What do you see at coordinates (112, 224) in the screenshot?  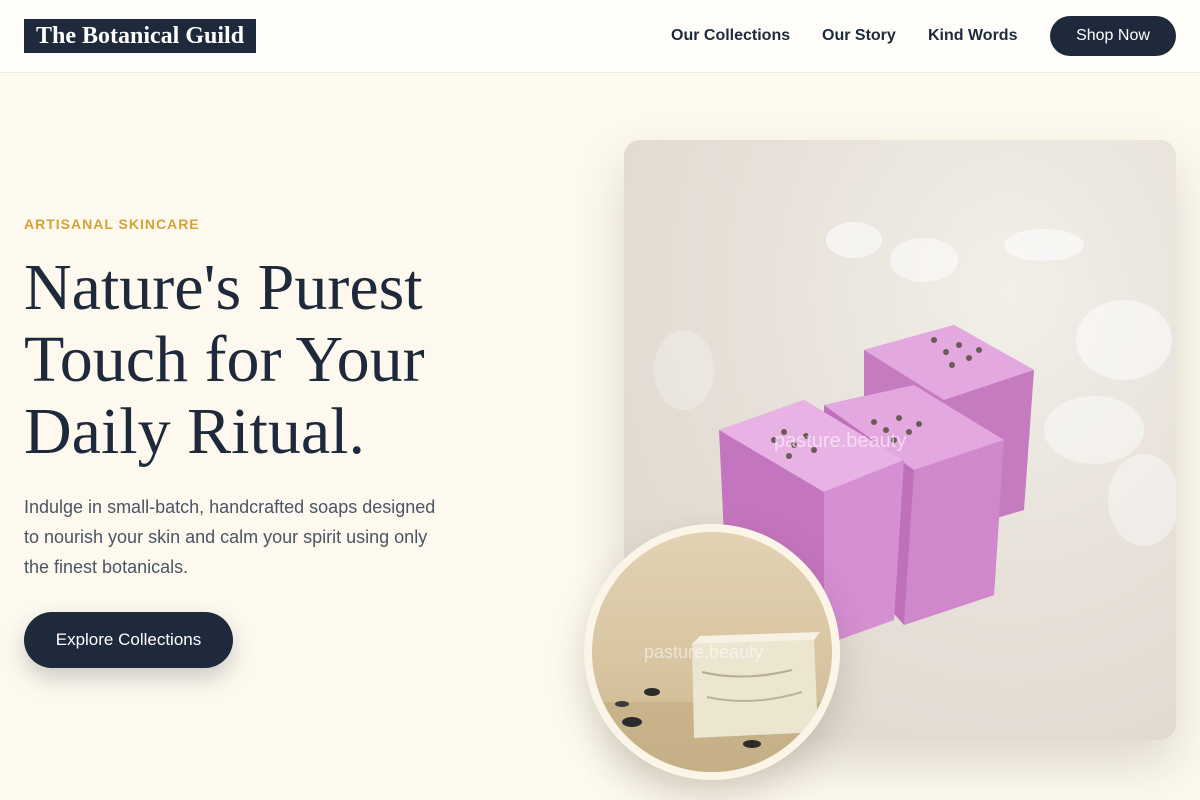 I see `hero-eyebrow: ARTISANAL SKINCARE` at bounding box center [112, 224].